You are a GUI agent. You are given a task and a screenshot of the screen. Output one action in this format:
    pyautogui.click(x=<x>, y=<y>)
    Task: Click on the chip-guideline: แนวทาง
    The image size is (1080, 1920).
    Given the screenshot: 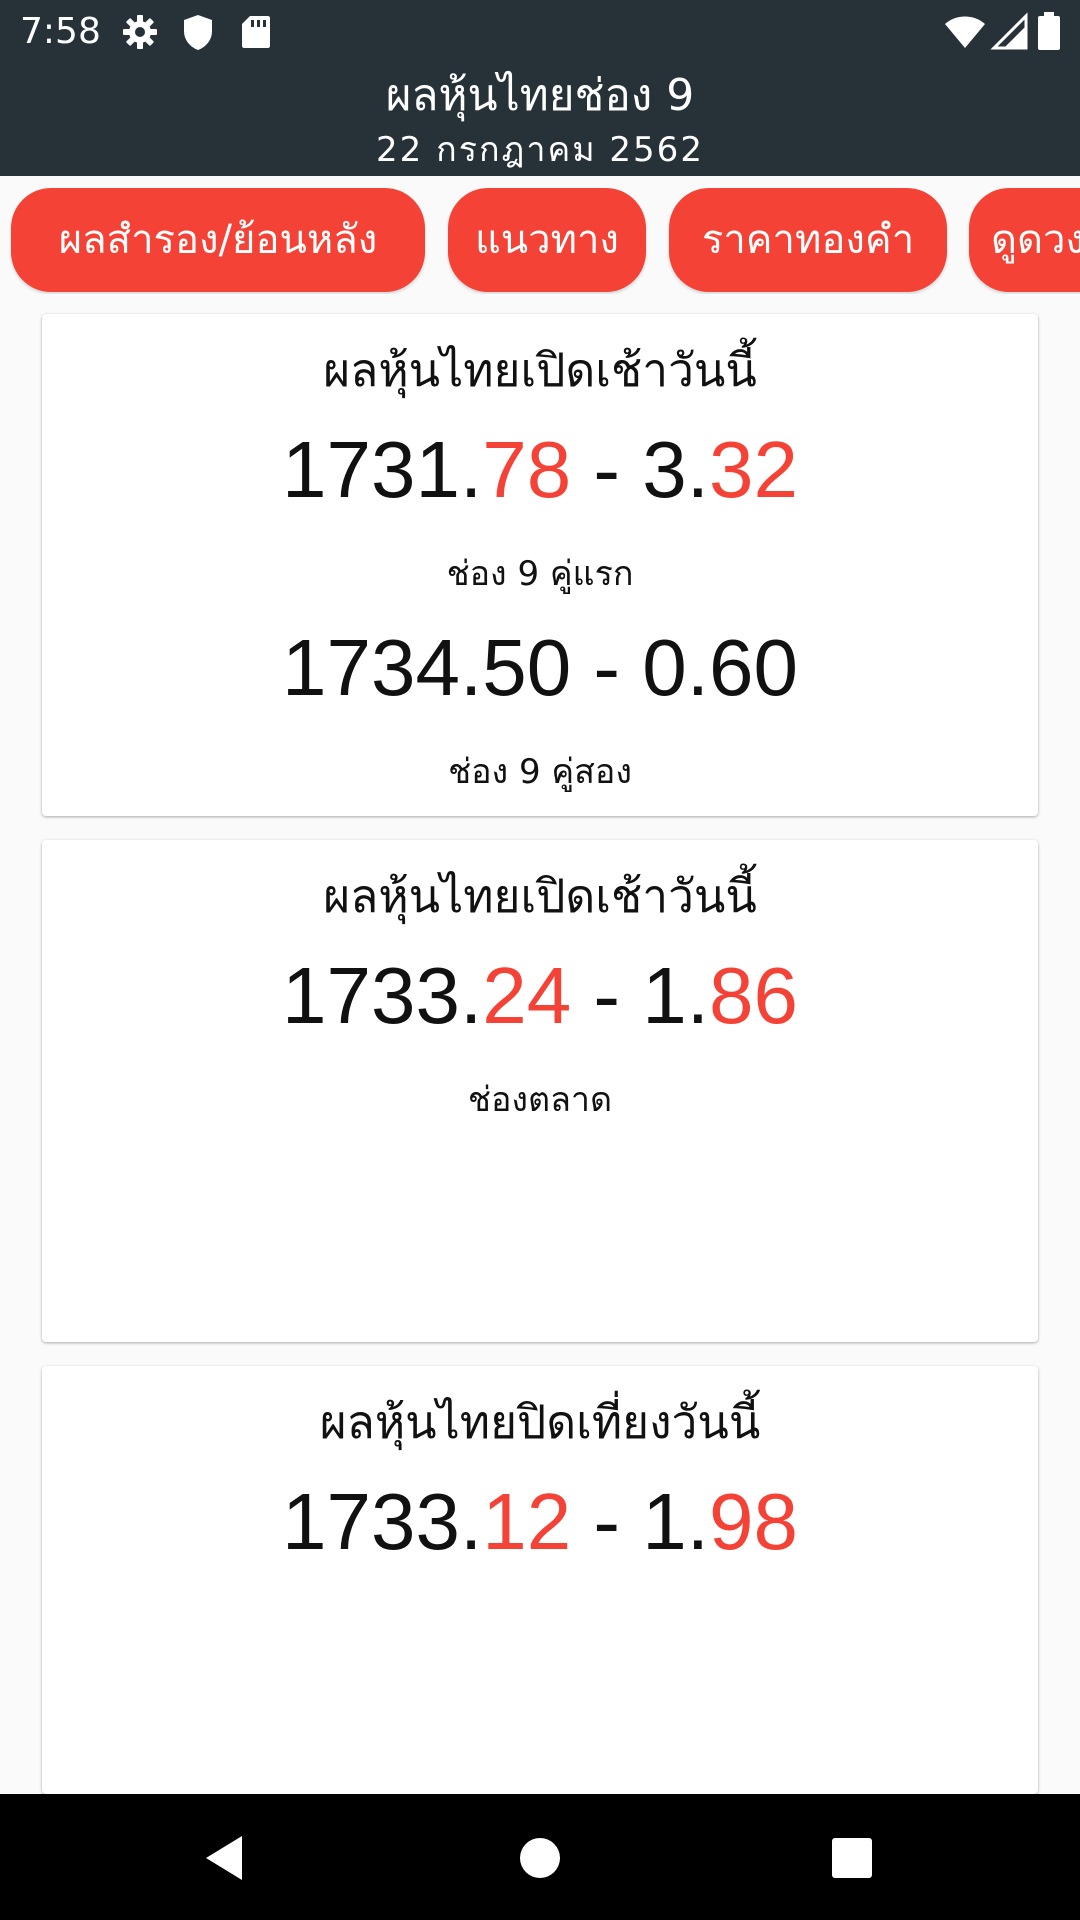 What is the action you would take?
    pyautogui.click(x=547, y=240)
    